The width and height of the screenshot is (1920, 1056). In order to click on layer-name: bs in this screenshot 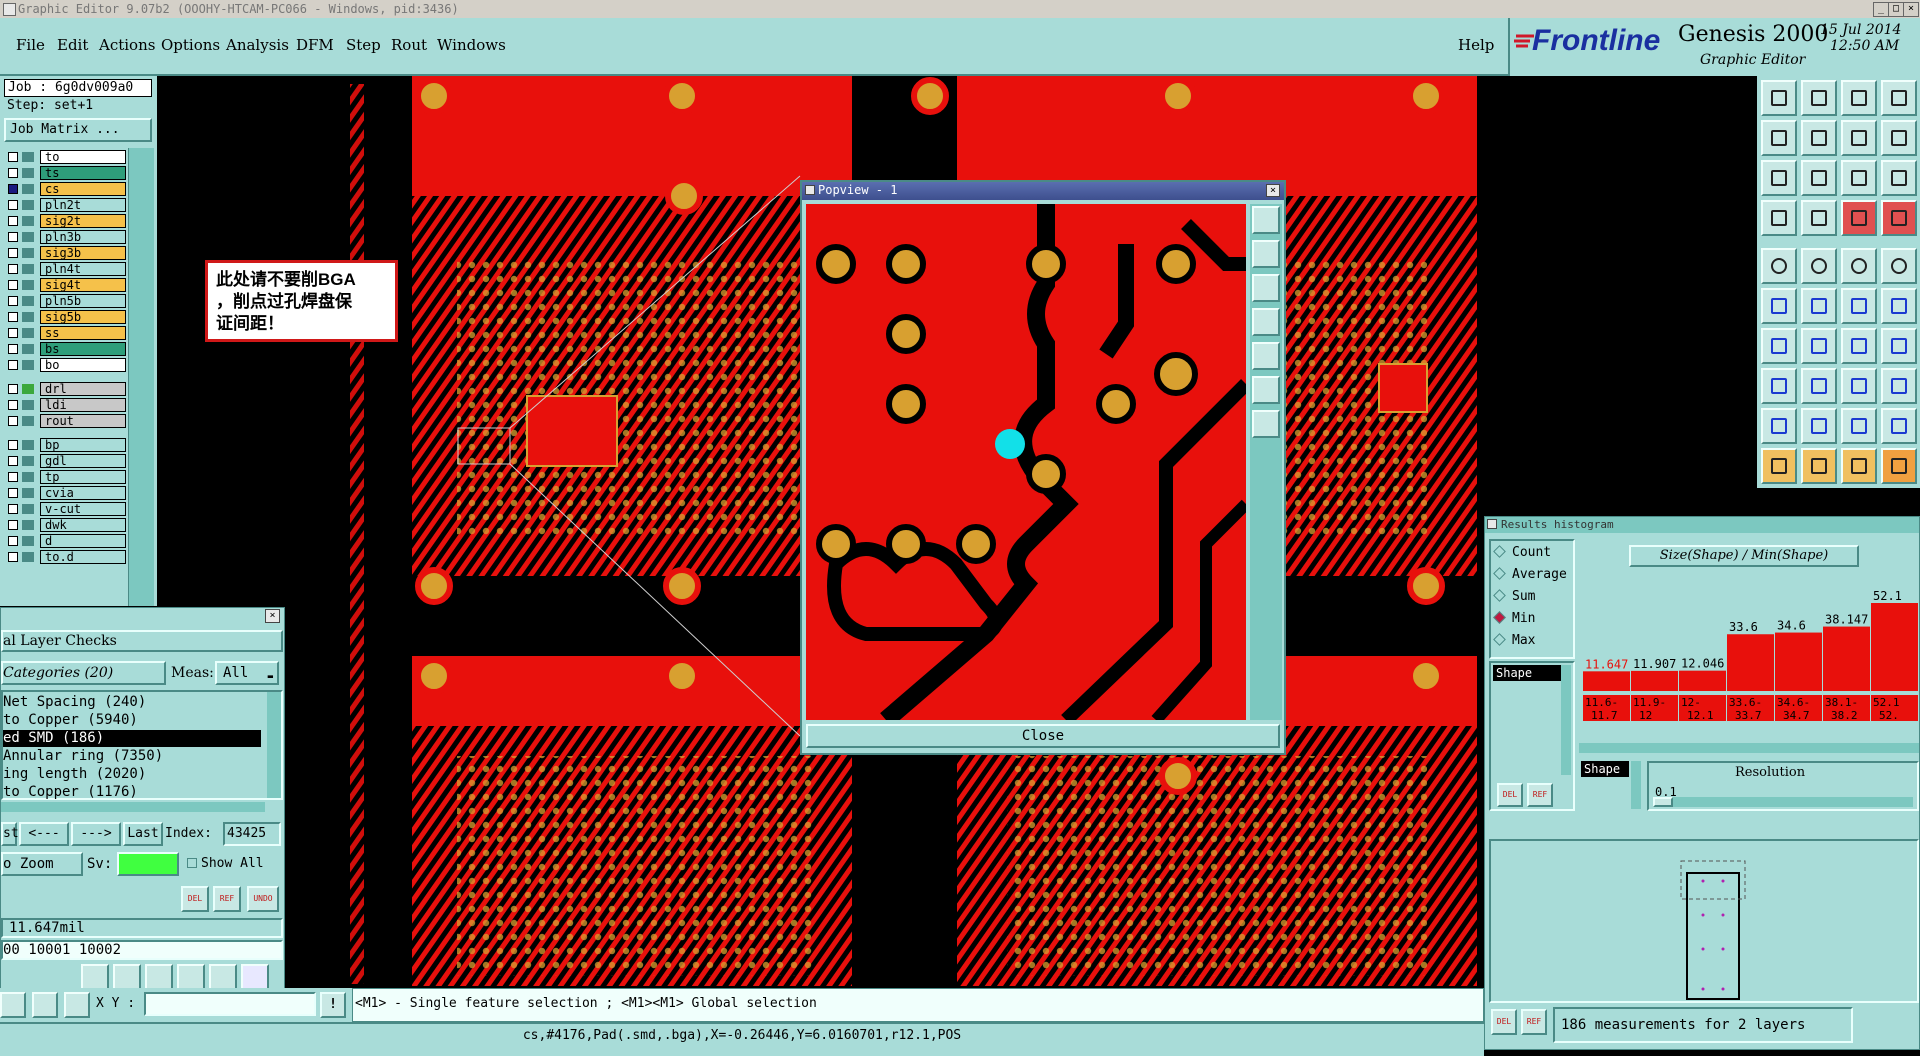, I will do `click(83, 349)`.